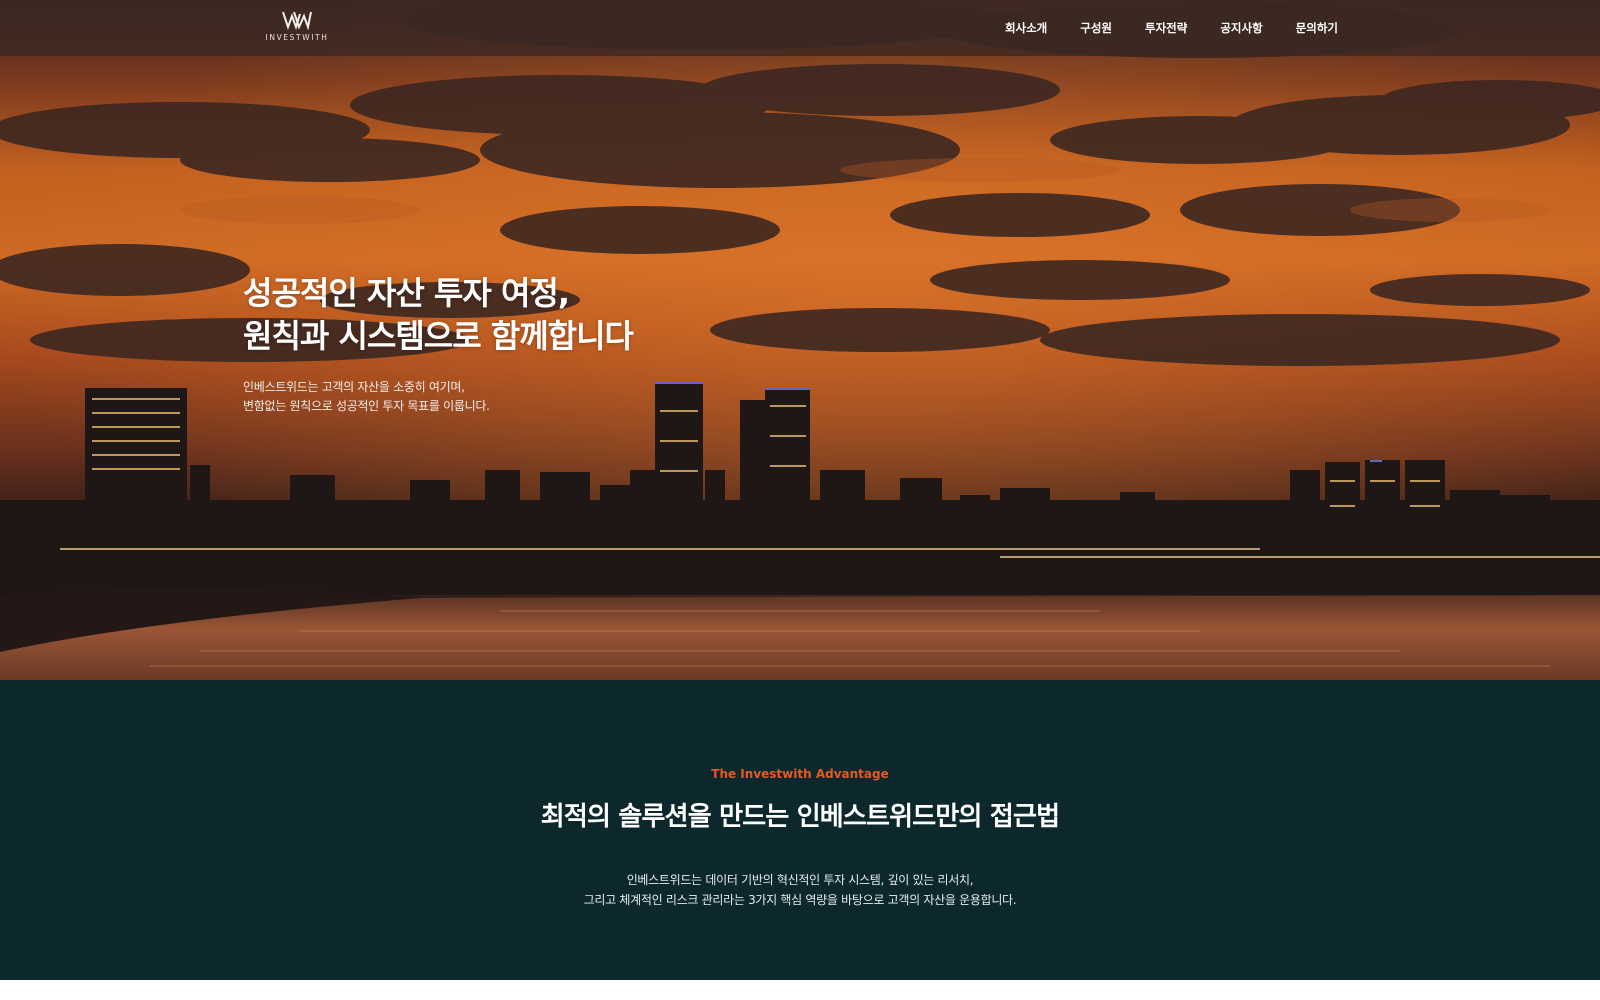 The width and height of the screenshot is (1600, 1000). I want to click on hero-description-line-1: 인베스트위드는 고객의 자산을 소중히 여기며,, so click(354, 387).